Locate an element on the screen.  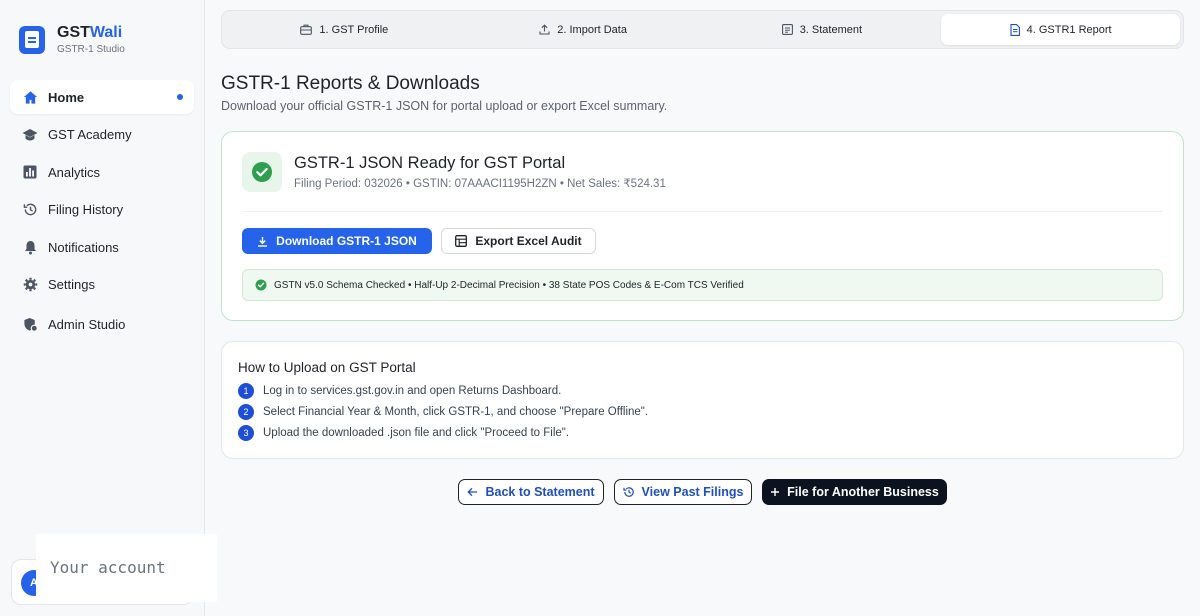
download-json-label: Download GSTR-1 JSON is located at coordinates (346, 241).